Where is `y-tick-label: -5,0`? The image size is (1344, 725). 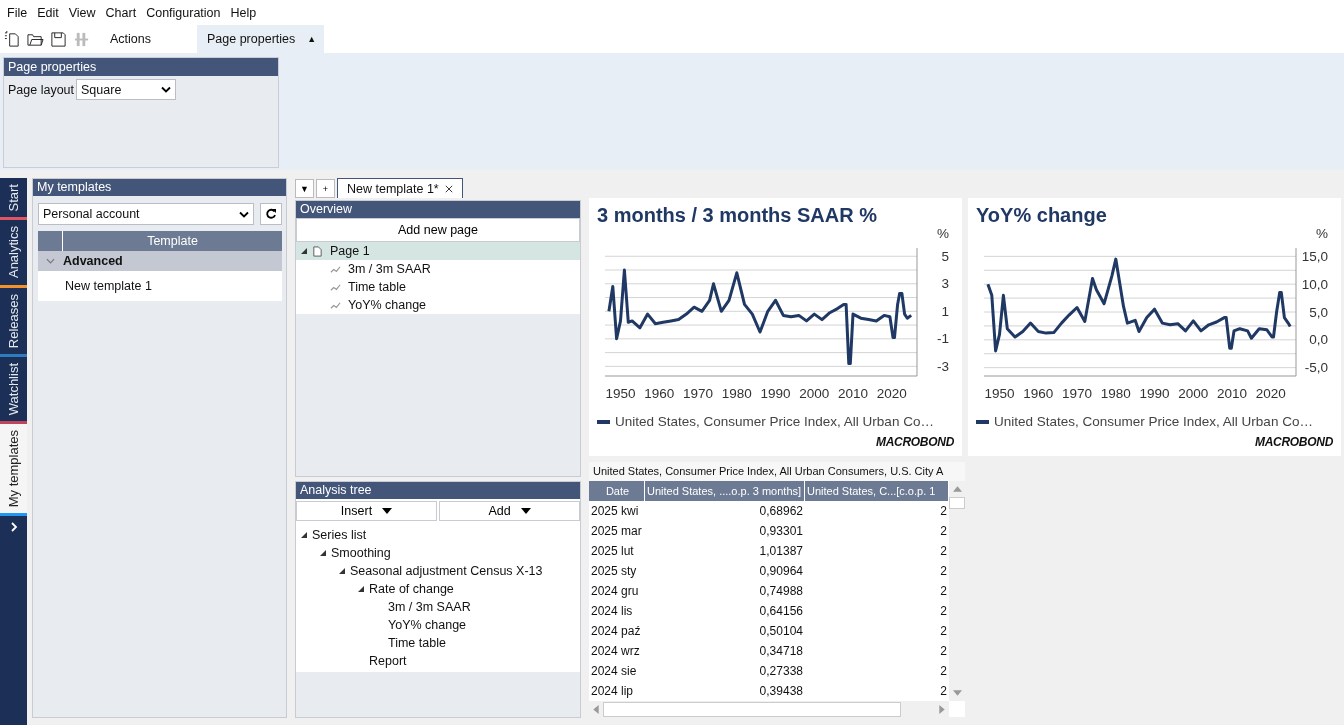
y-tick-label: -5,0 is located at coordinates (1316, 368).